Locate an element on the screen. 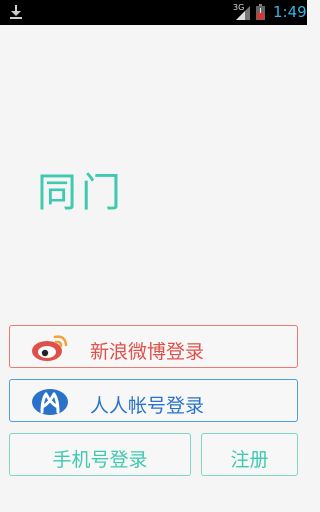  register-label: 注册 is located at coordinates (249, 460).